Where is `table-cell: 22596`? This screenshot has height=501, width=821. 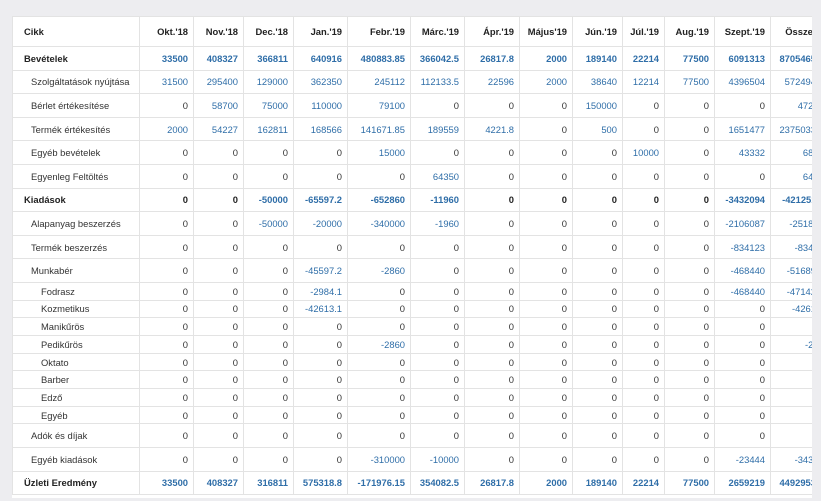
table-cell: 22596 is located at coordinates (492, 82).